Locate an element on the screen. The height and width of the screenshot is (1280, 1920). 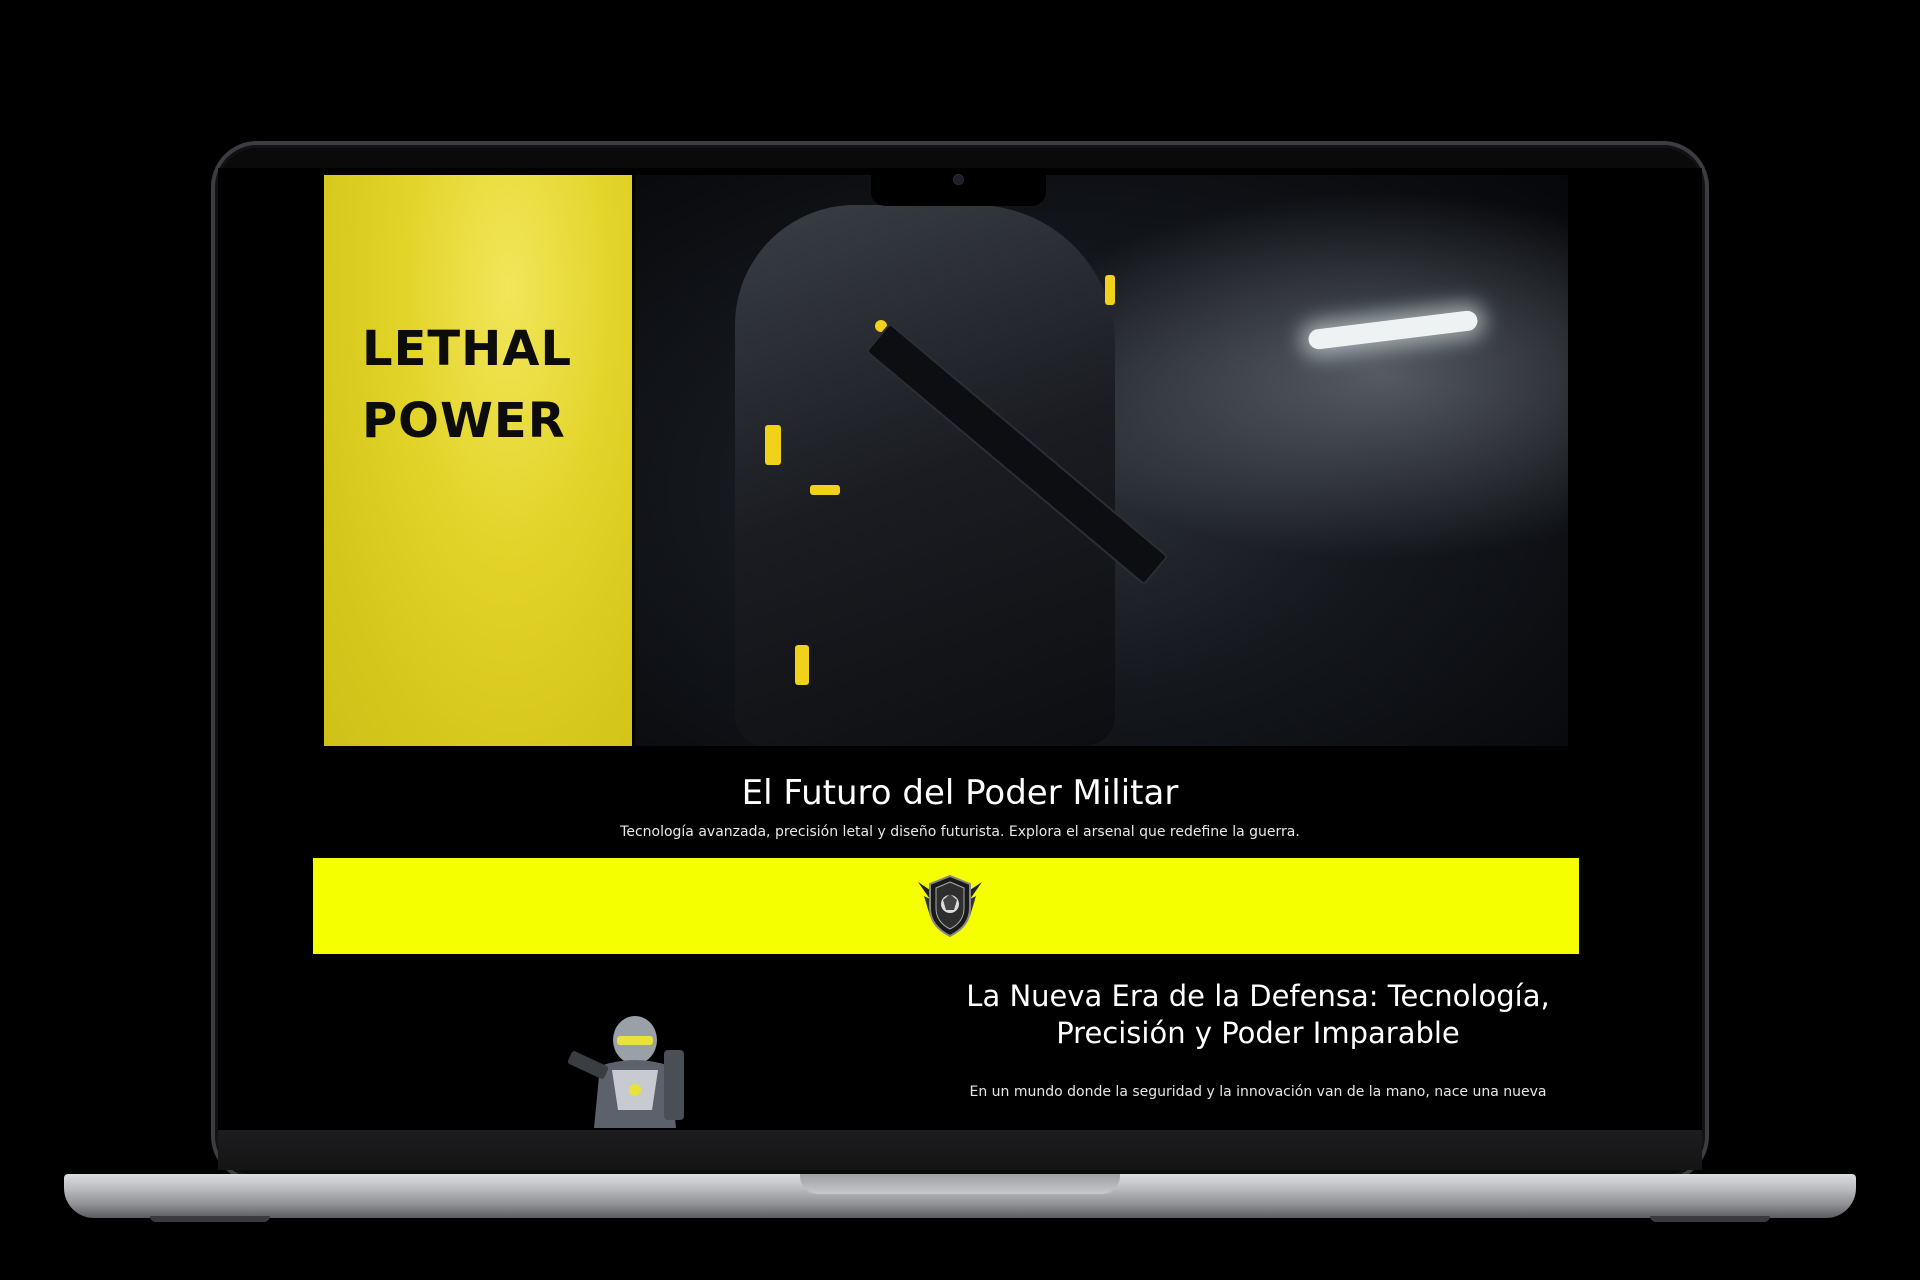
hero-title: LETHAL POWER is located at coordinates (467, 385).